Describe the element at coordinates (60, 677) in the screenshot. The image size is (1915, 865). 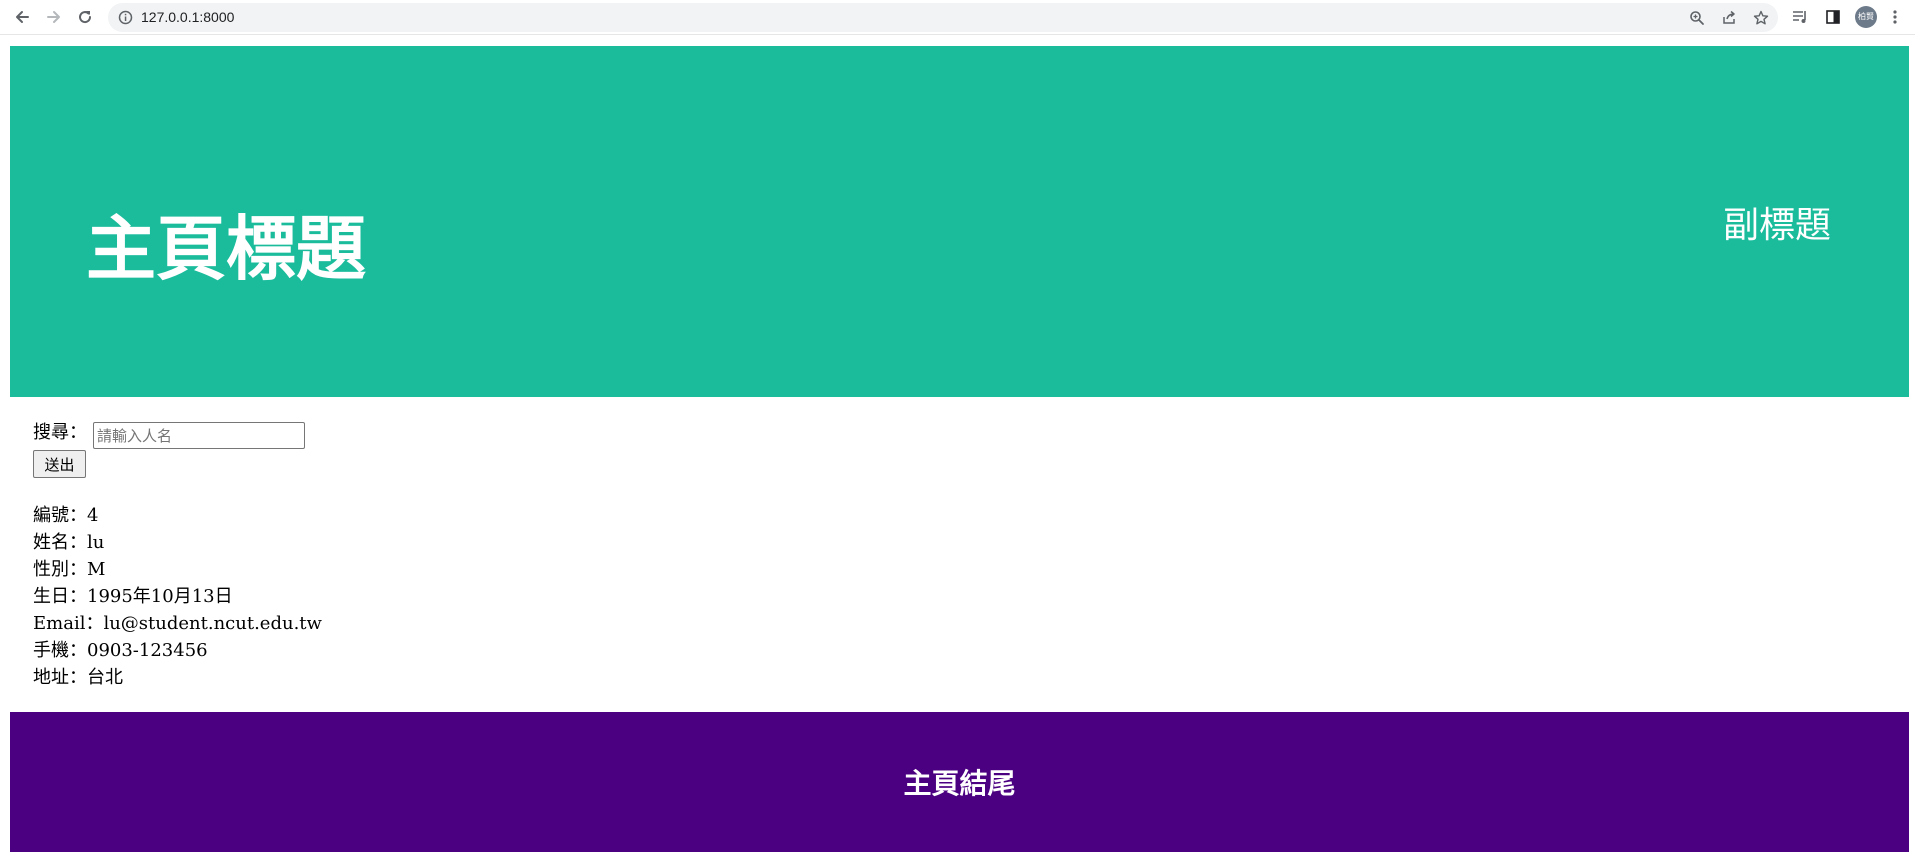
I see `detail-label: 地址：` at that location.